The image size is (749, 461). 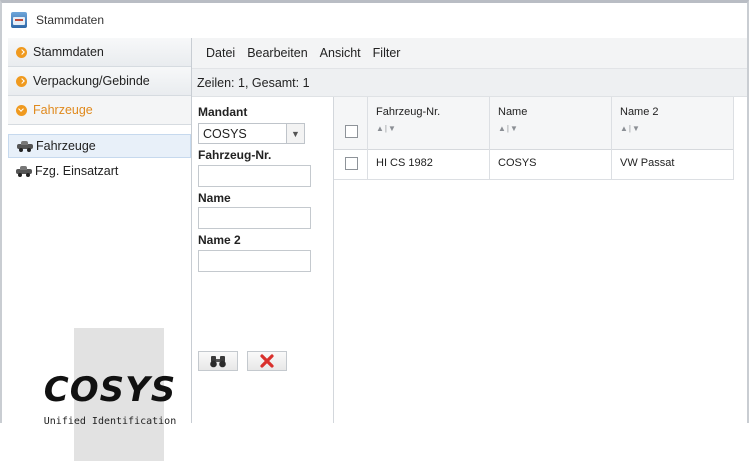 I want to click on column-header-name2: Name 2 ▲|▼, so click(x=673, y=123).